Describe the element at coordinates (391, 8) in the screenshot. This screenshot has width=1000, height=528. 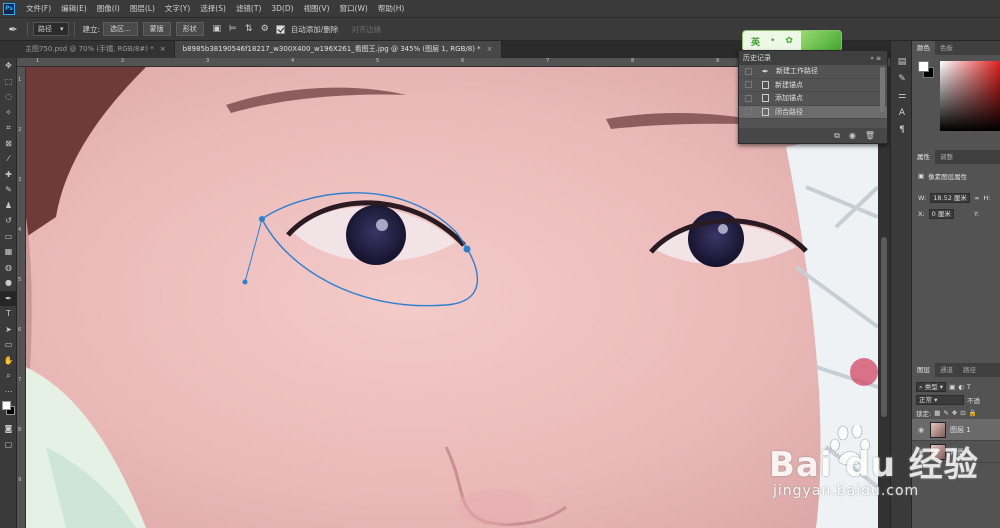
I see `menu-help: 帮助(H)` at that location.